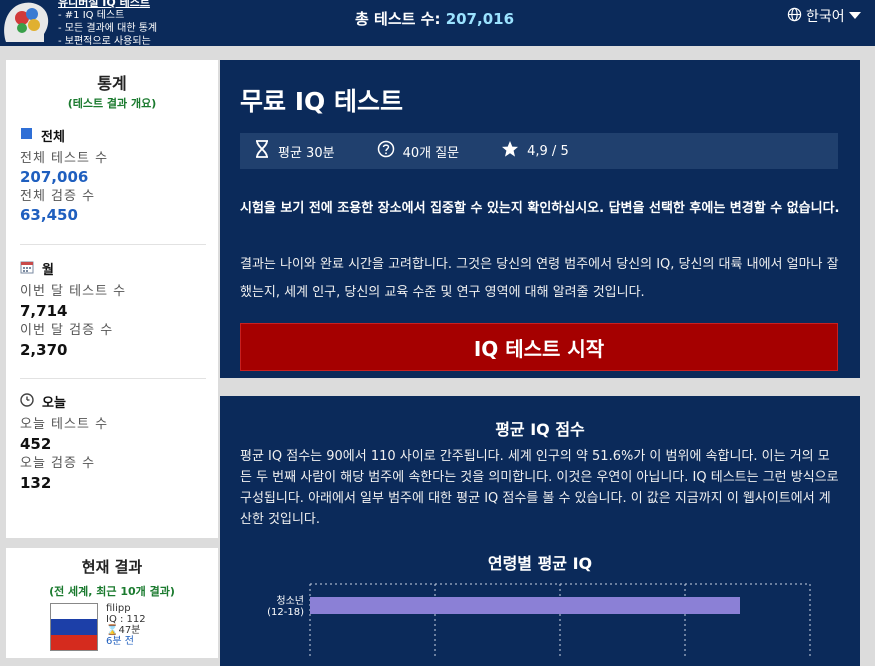 This screenshot has height=666, width=875. Describe the element at coordinates (54, 403) in the screenshot. I see `section-title-today: 오늘` at that location.